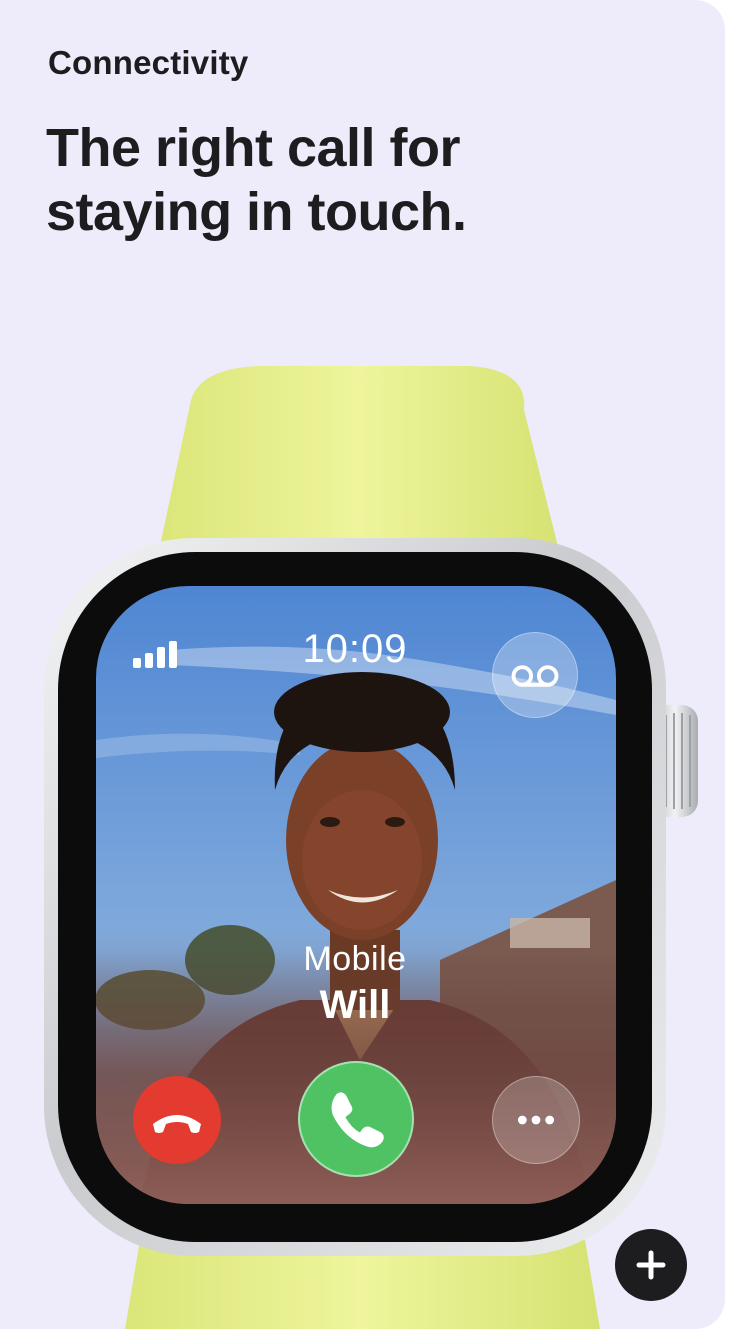 Image resolution: width=735 pixels, height=1329 pixels. What do you see at coordinates (177, 1124) in the screenshot?
I see `phone-decline-icon` at bounding box center [177, 1124].